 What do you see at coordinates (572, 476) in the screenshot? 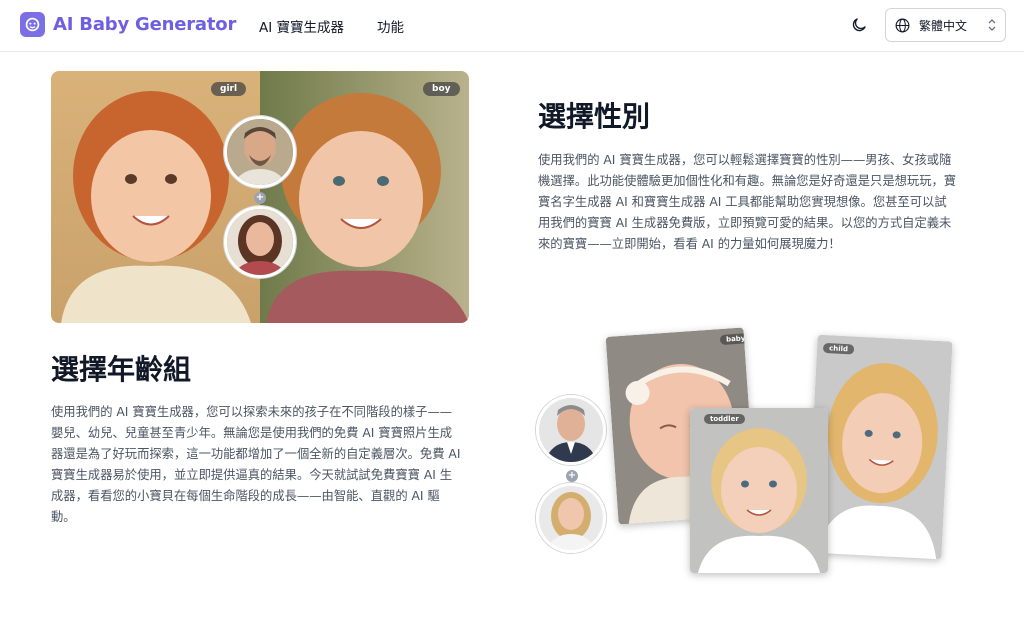
I see `plus-icon-age: +` at bounding box center [572, 476].